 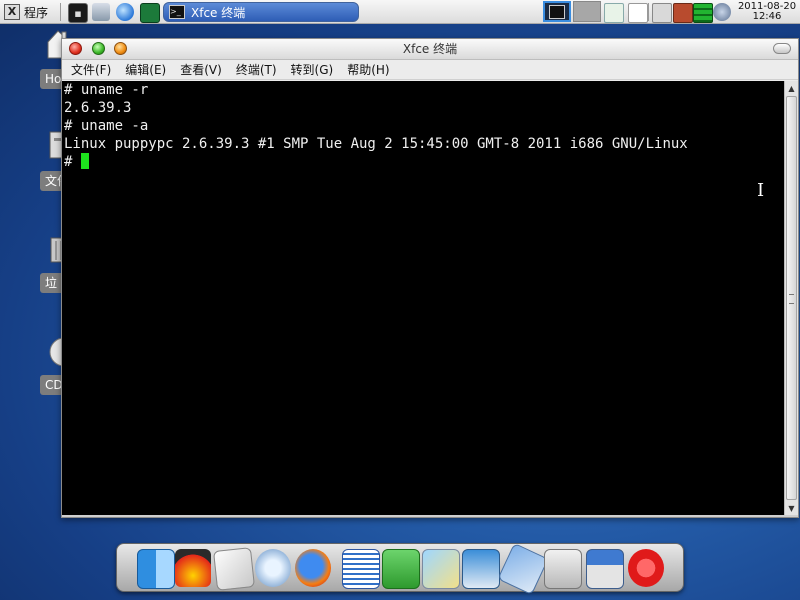 I want to click on writer-icon, so click(x=234, y=569).